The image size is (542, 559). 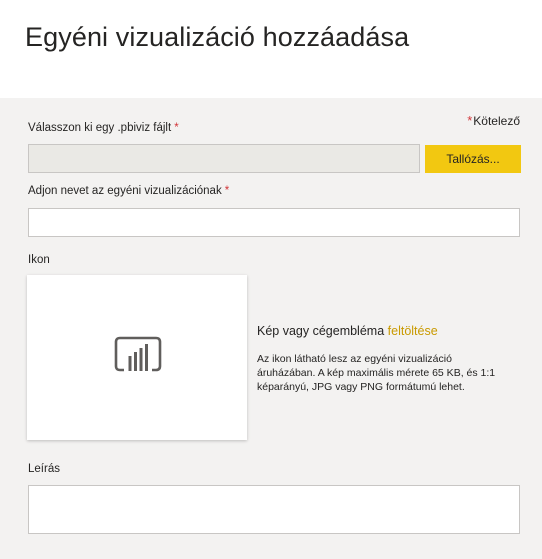 What do you see at coordinates (361, 387) in the screenshot?
I see `upload-help-line: képarányú, JPG vagy PNG formátumú lehet.` at bounding box center [361, 387].